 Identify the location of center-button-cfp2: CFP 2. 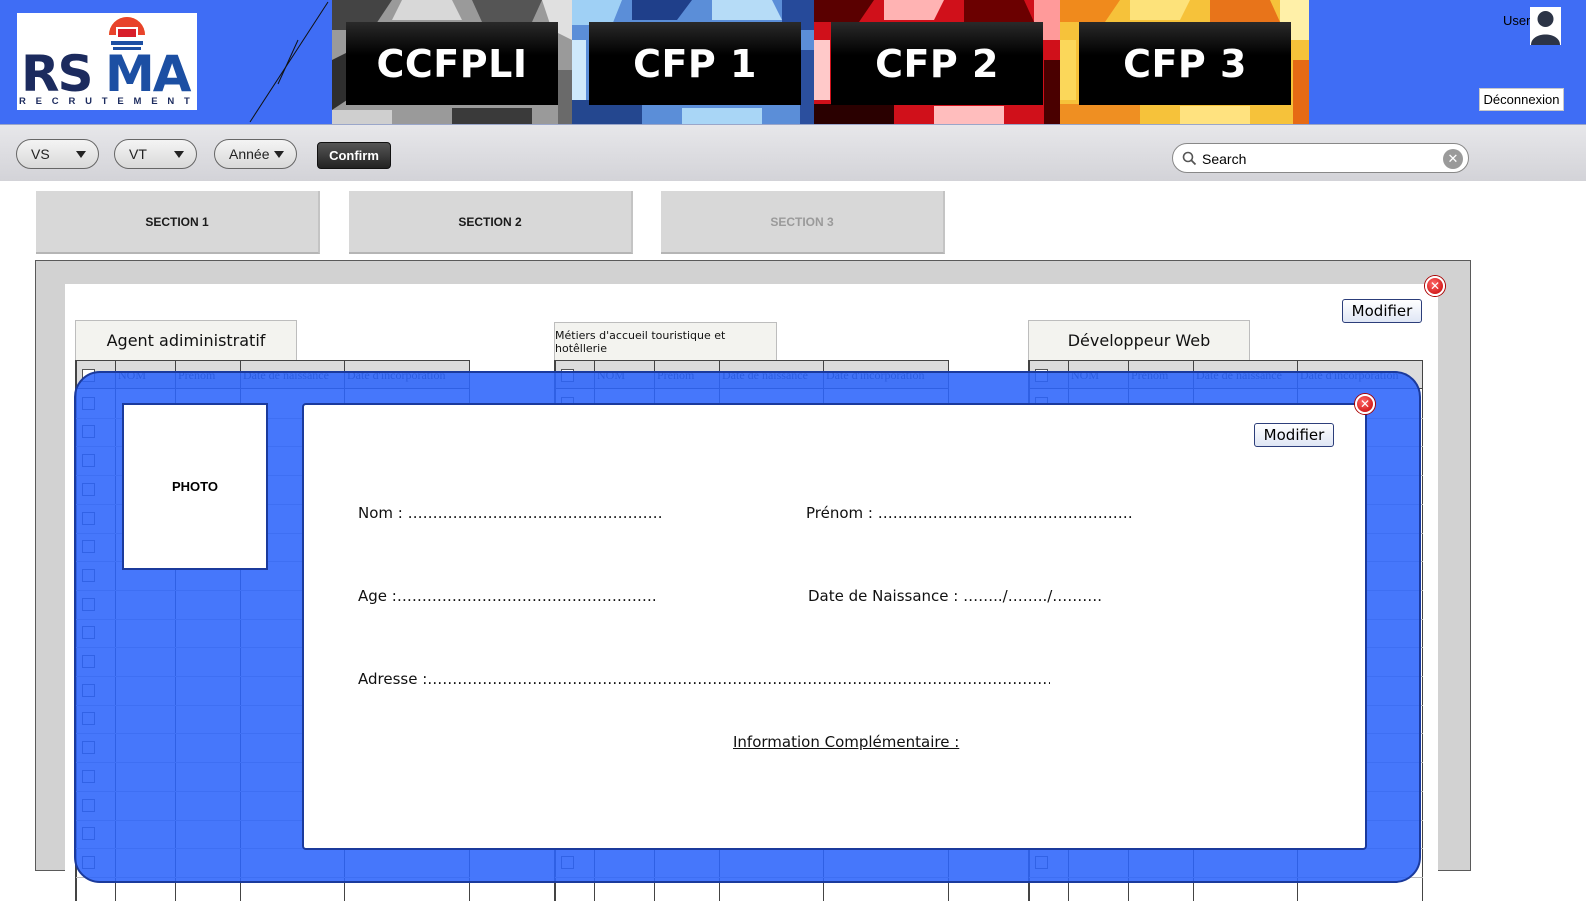
(937, 63).